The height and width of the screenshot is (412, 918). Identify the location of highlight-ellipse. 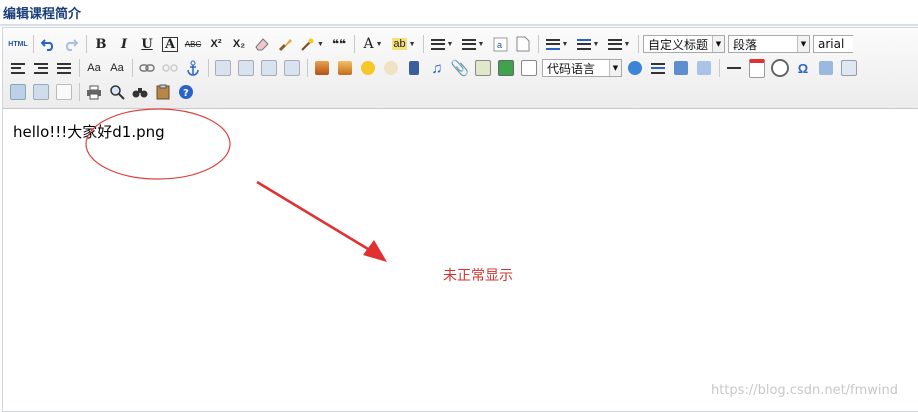
(158, 144).